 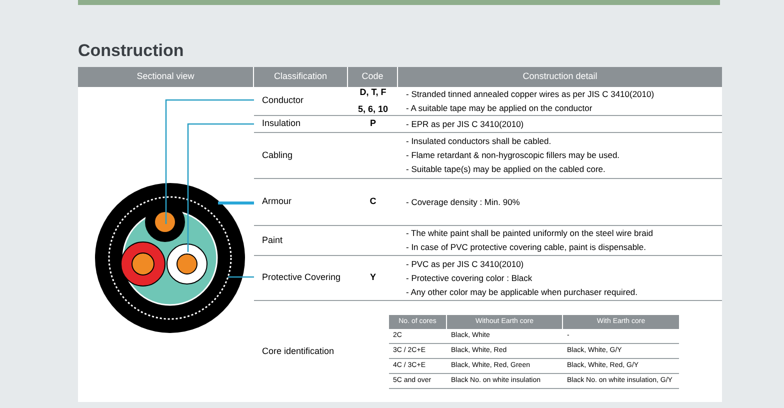 What do you see at coordinates (513, 155) in the screenshot?
I see `detail-text: - Flame retardant & non-hygroscopic fillers may be used.` at bounding box center [513, 155].